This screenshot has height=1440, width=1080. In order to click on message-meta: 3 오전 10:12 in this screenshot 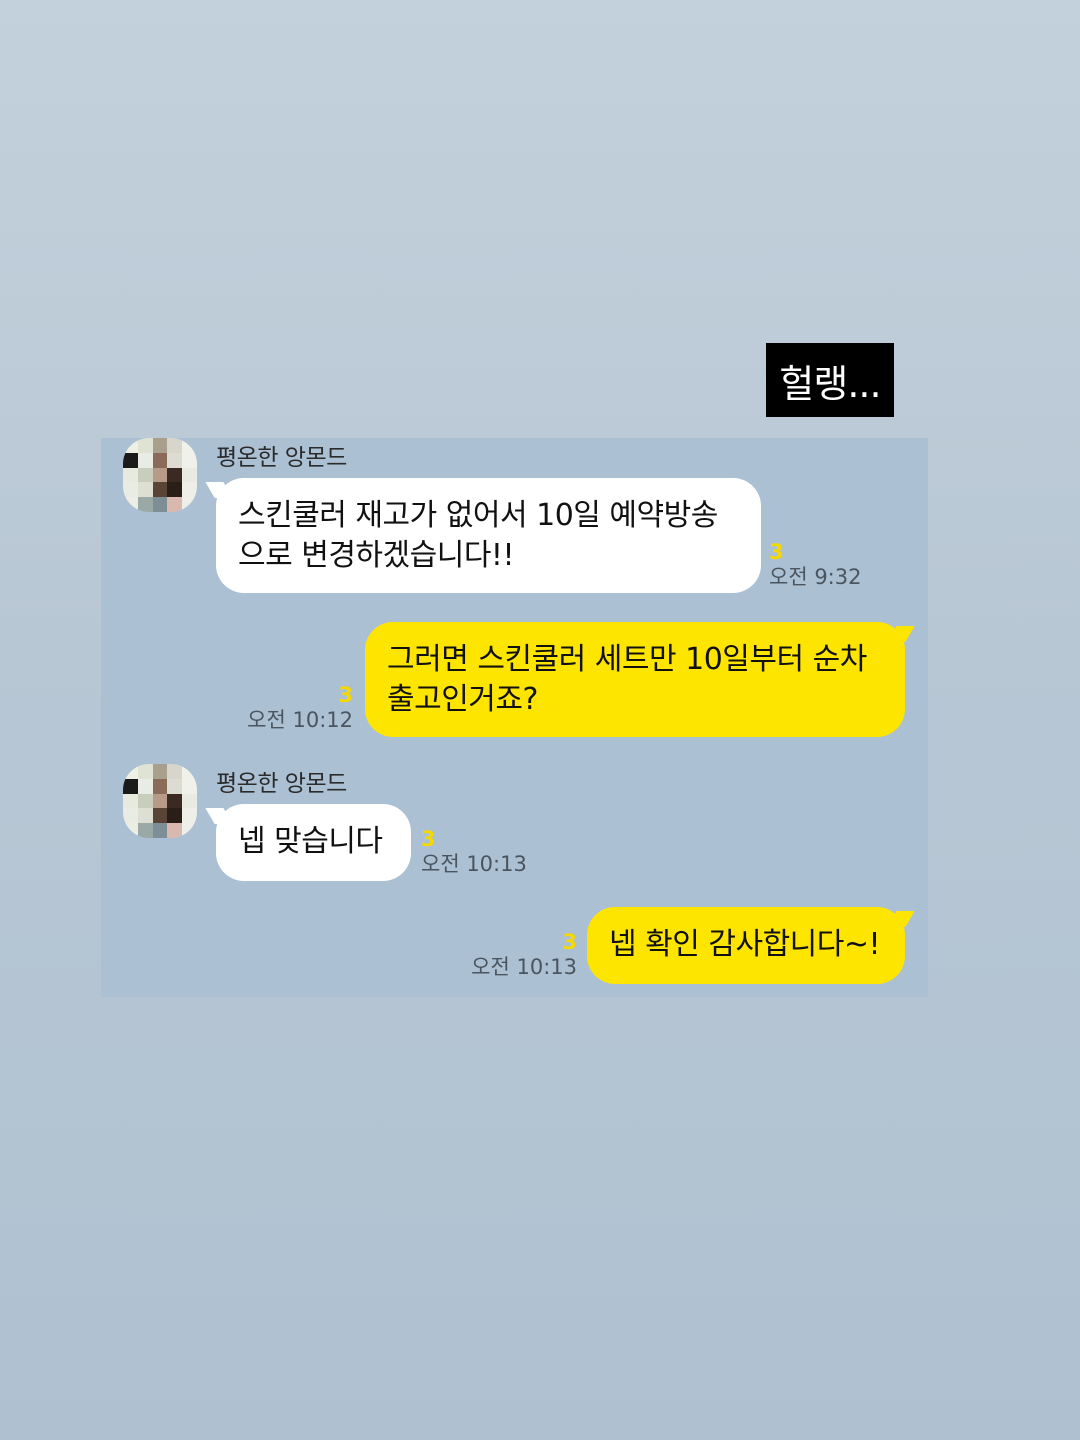, I will do `click(287, 708)`.